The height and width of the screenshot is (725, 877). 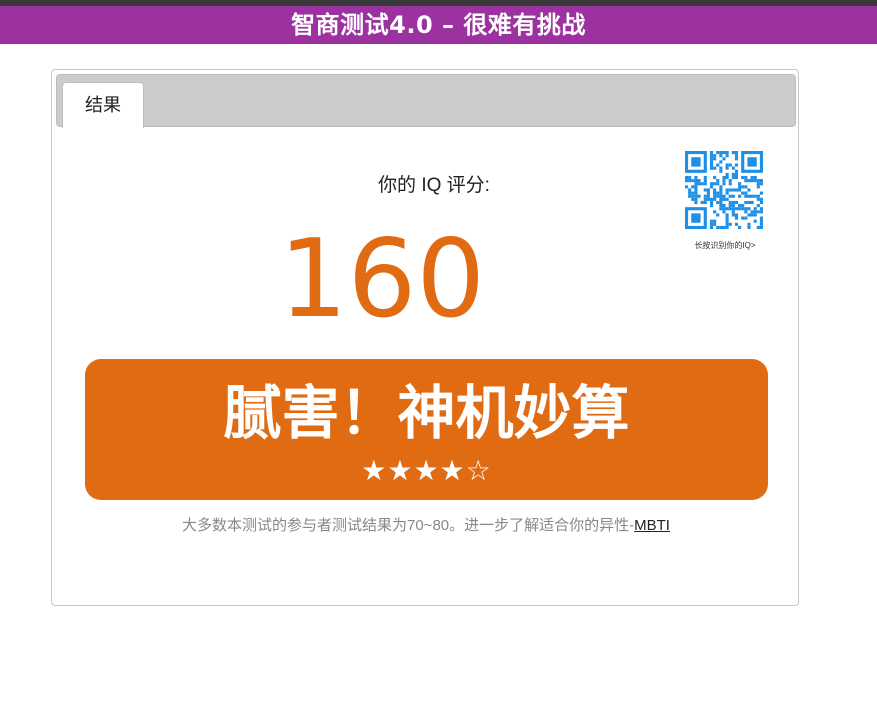 What do you see at coordinates (408, 525) in the screenshot?
I see `footer-note-text: 大多数本测试的参与者测试结果为70~80。进一步了解适合你的异性-` at bounding box center [408, 525].